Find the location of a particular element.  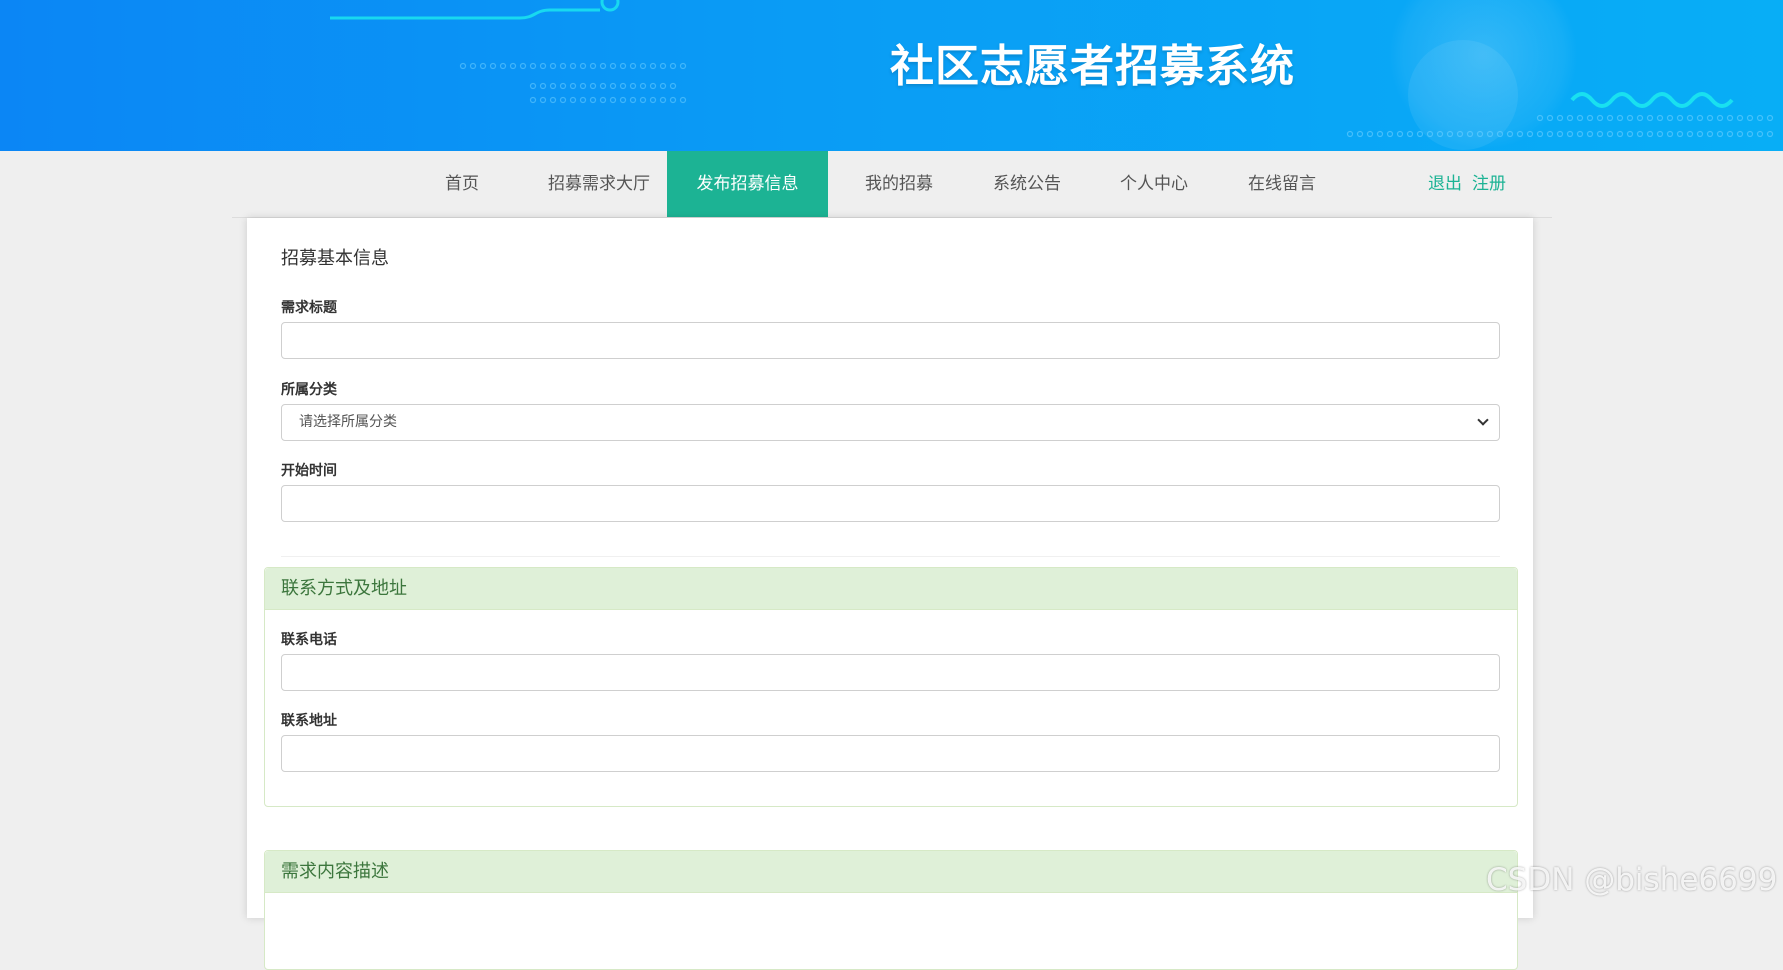

title-input is located at coordinates (890, 340).